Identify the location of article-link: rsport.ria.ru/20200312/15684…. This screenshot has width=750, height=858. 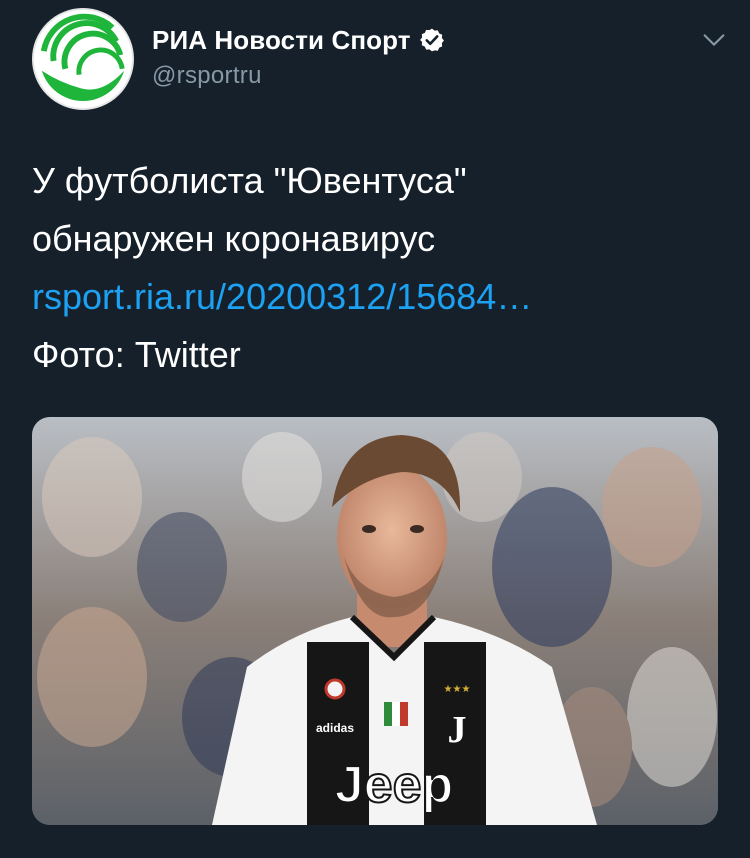
(377, 297).